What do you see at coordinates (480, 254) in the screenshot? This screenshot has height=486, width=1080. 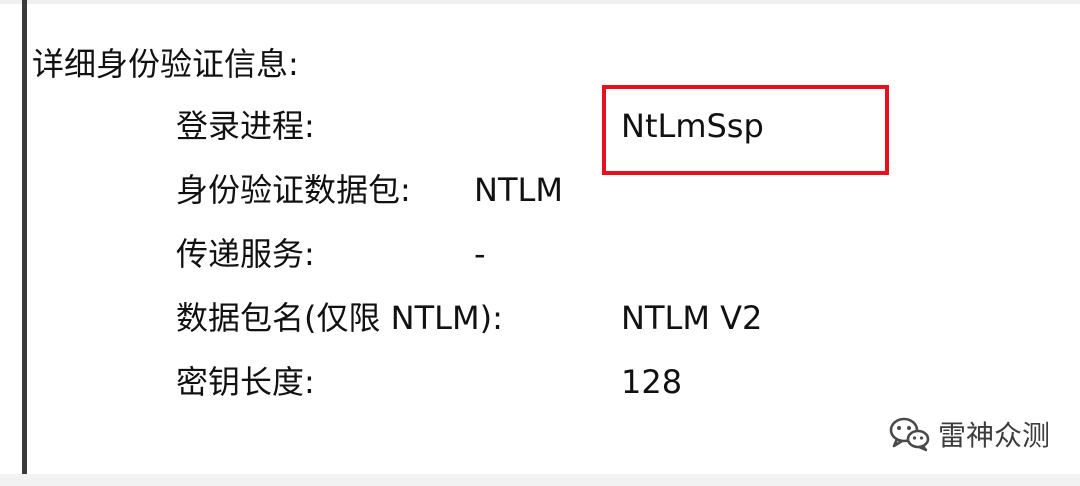 I see `transited-services-value: -` at bounding box center [480, 254].